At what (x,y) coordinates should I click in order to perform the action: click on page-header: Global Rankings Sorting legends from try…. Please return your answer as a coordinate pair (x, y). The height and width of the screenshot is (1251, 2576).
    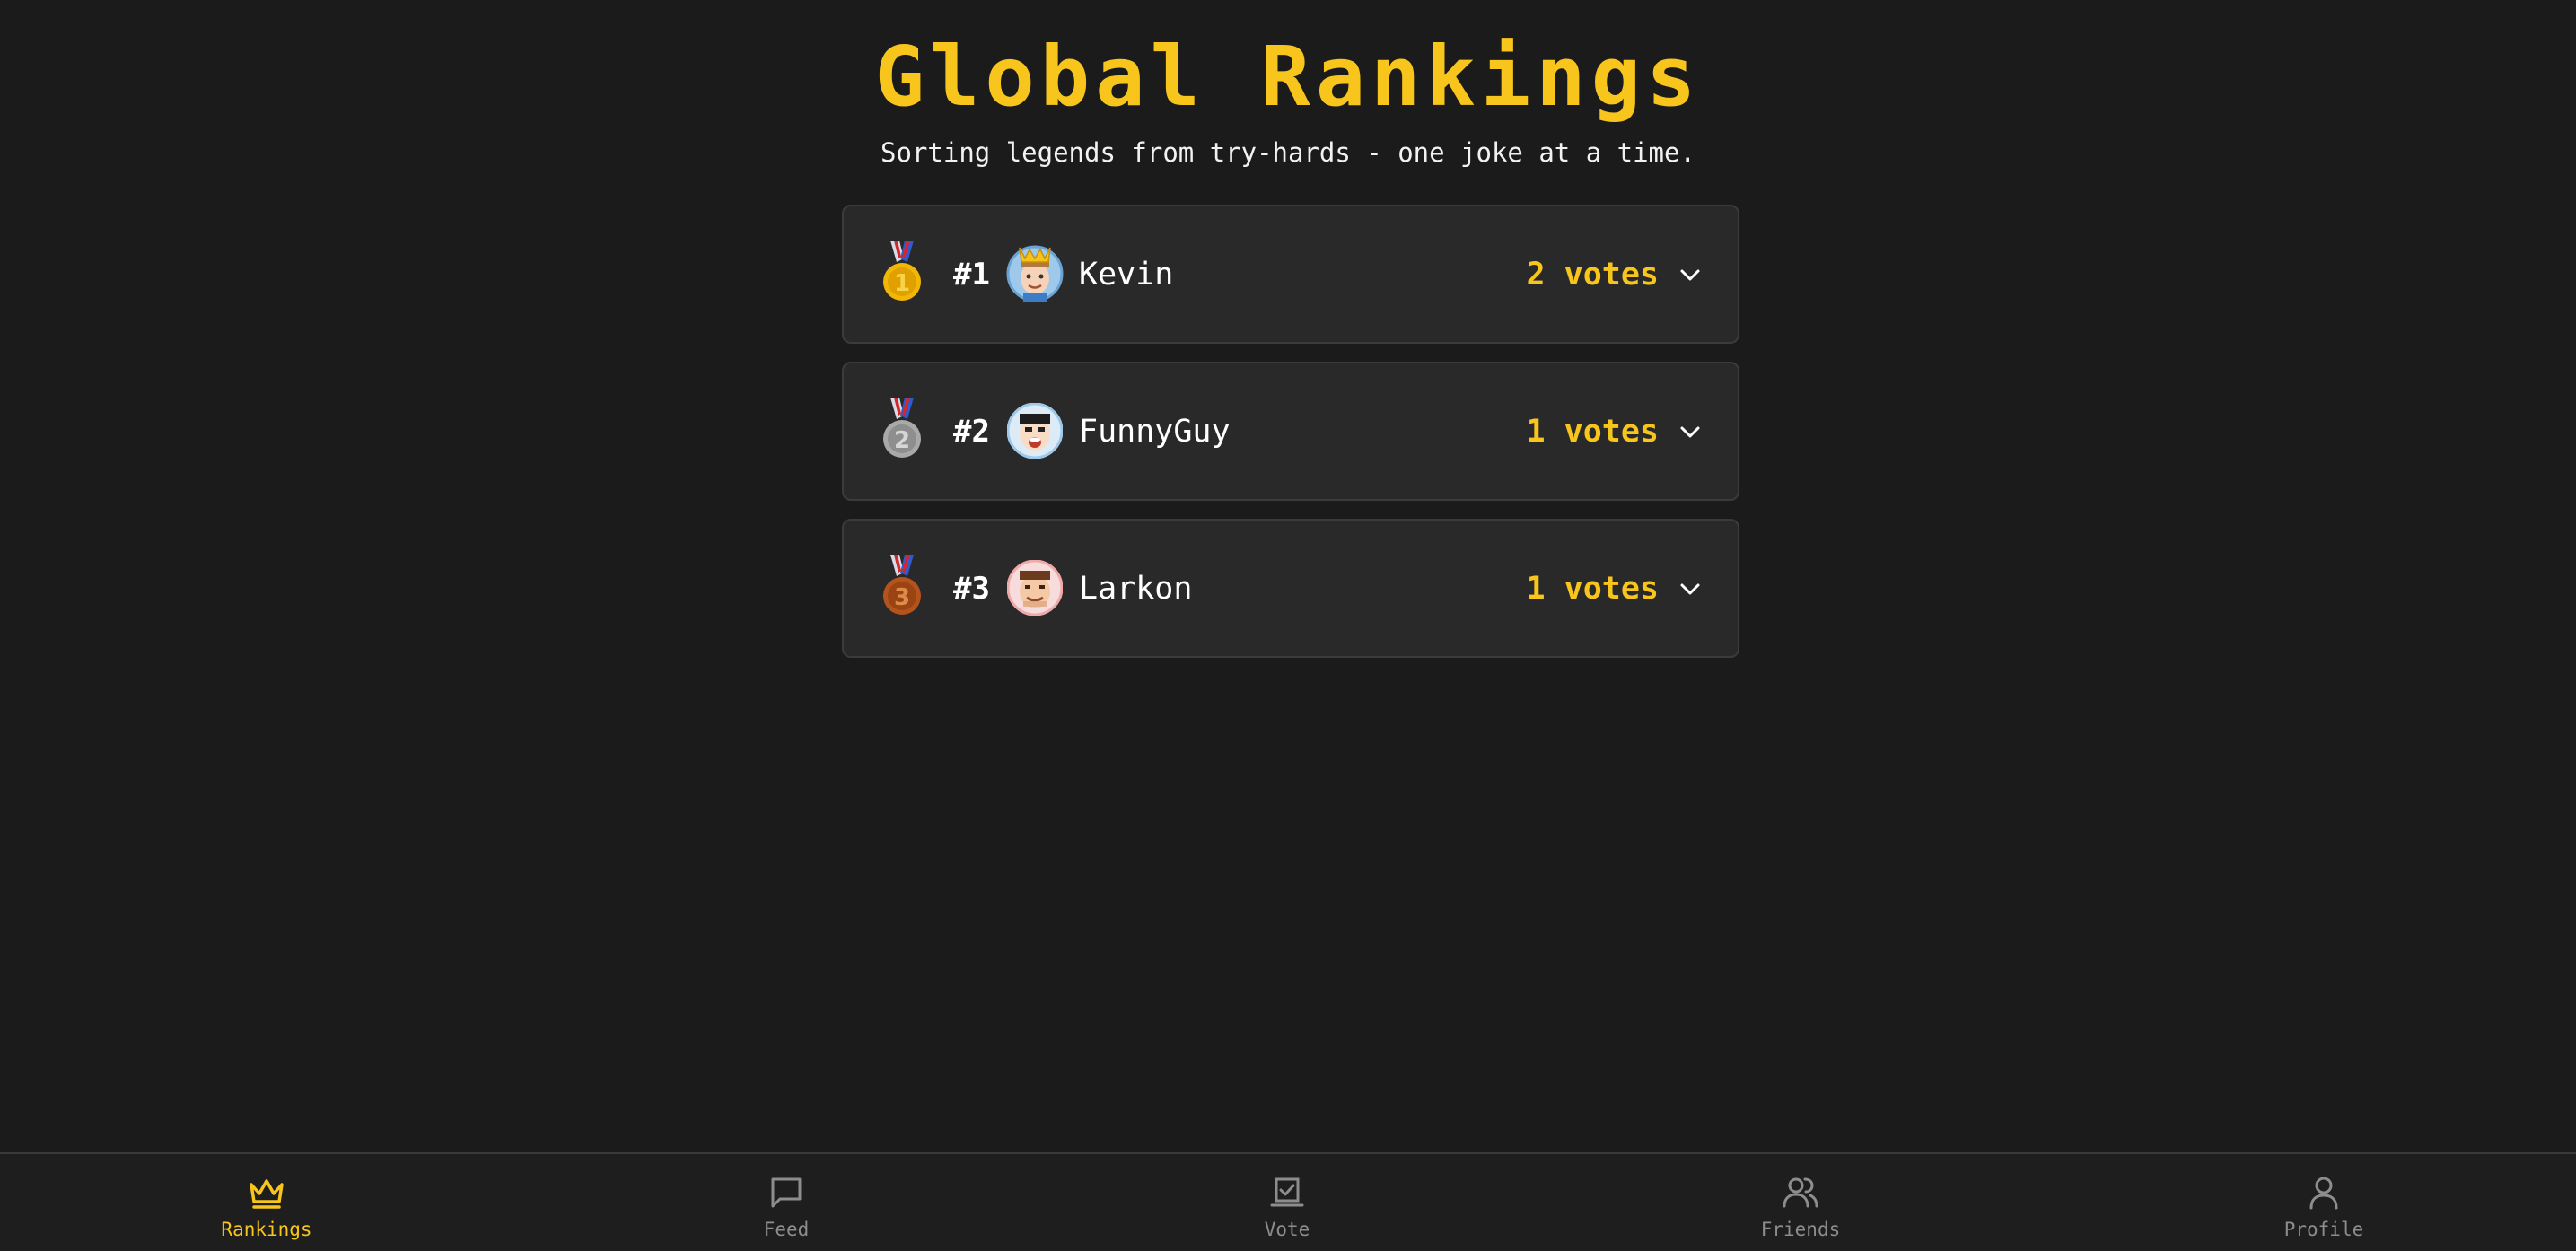
    Looking at the image, I should click on (1288, 99).